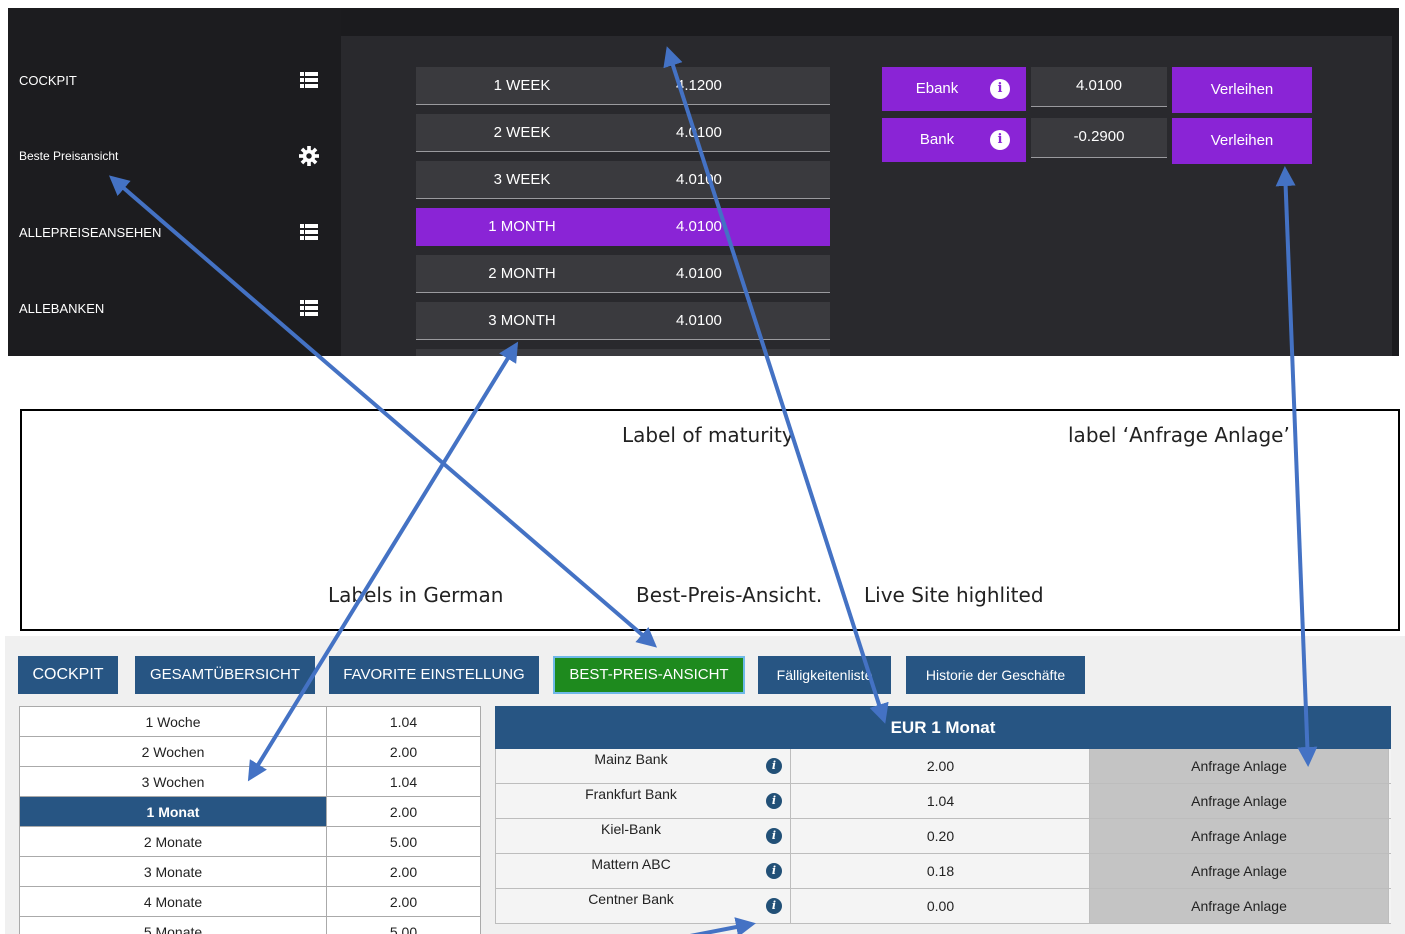 Image resolution: width=1405 pixels, height=934 pixels. Describe the element at coordinates (250, 751) in the screenshot. I see `table-row: 2 Wochen 2.00` at that location.